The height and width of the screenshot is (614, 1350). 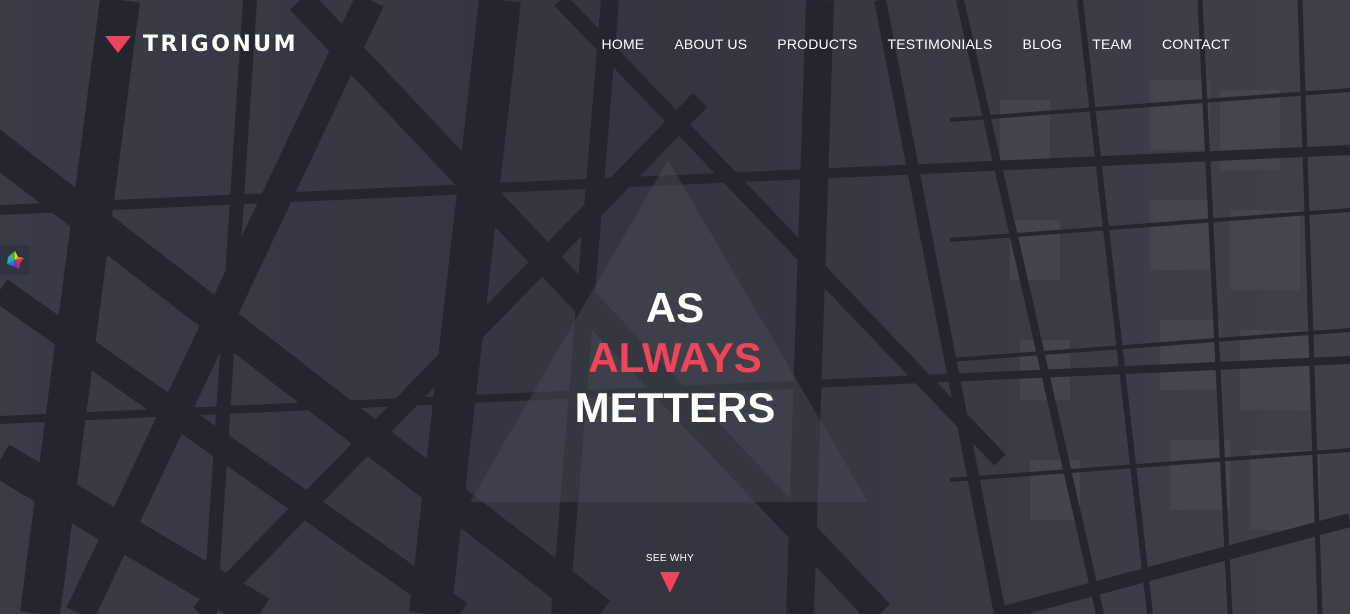 I want to click on triangle-down-icon, so click(x=670, y=582).